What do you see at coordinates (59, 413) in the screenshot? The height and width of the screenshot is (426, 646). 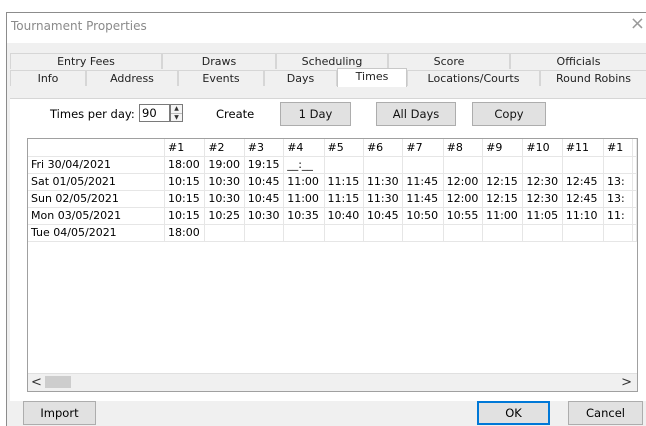 I see `import-button: Import` at bounding box center [59, 413].